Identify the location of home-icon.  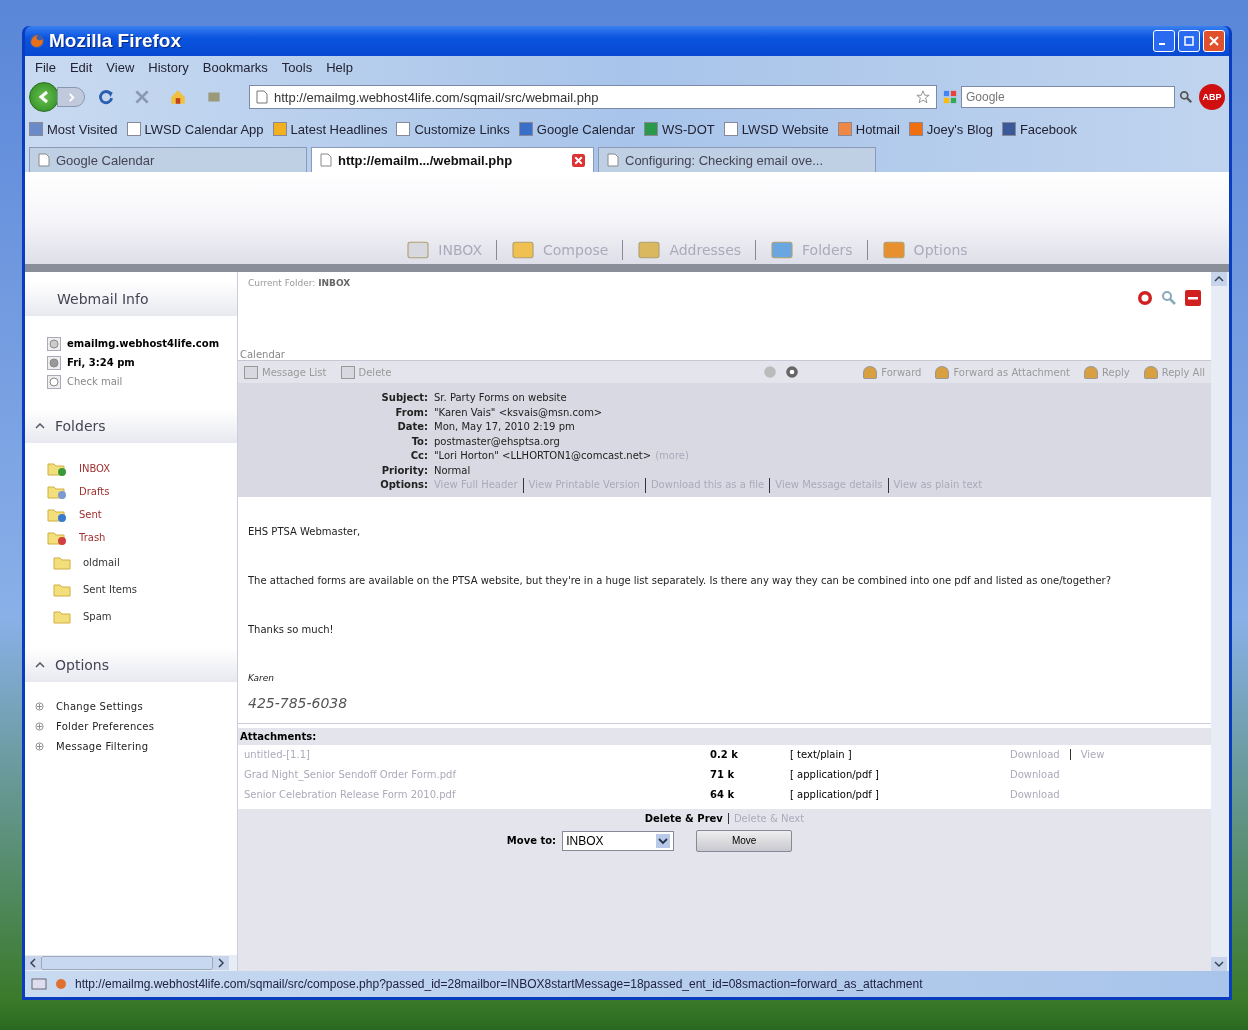
(178, 97).